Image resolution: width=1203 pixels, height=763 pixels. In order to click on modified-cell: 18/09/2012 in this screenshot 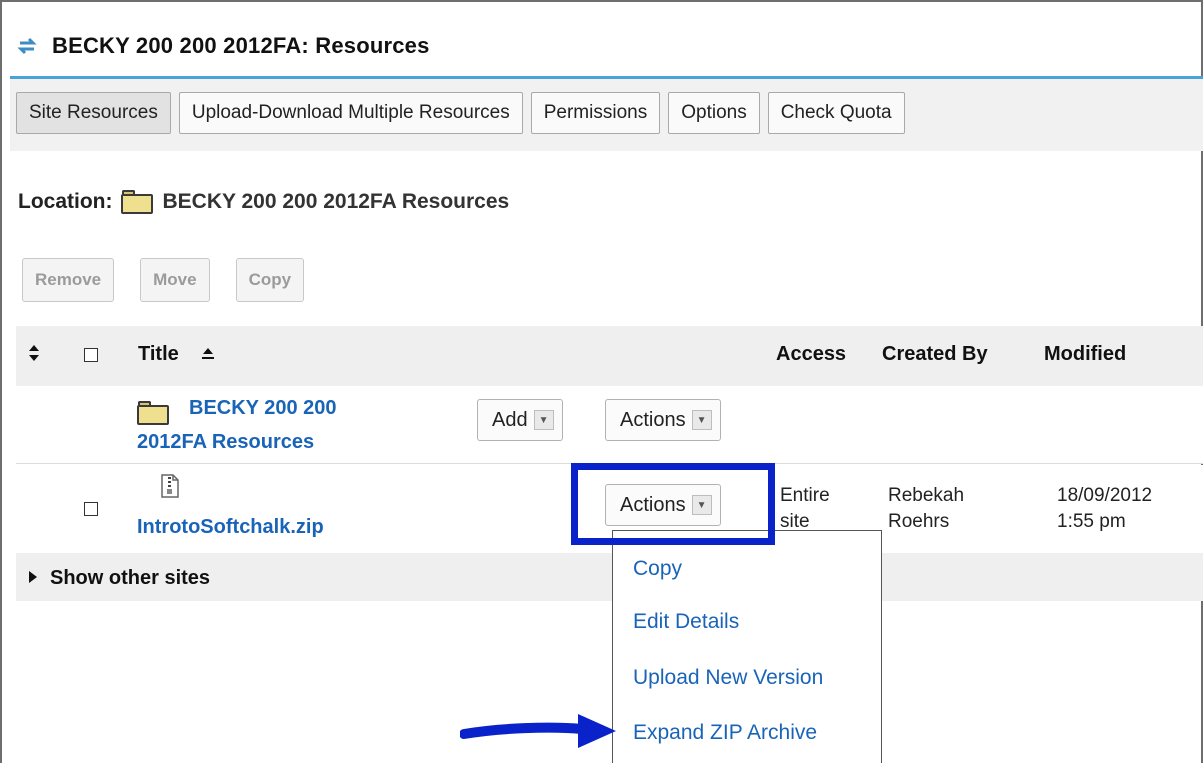, I will do `click(1105, 495)`.